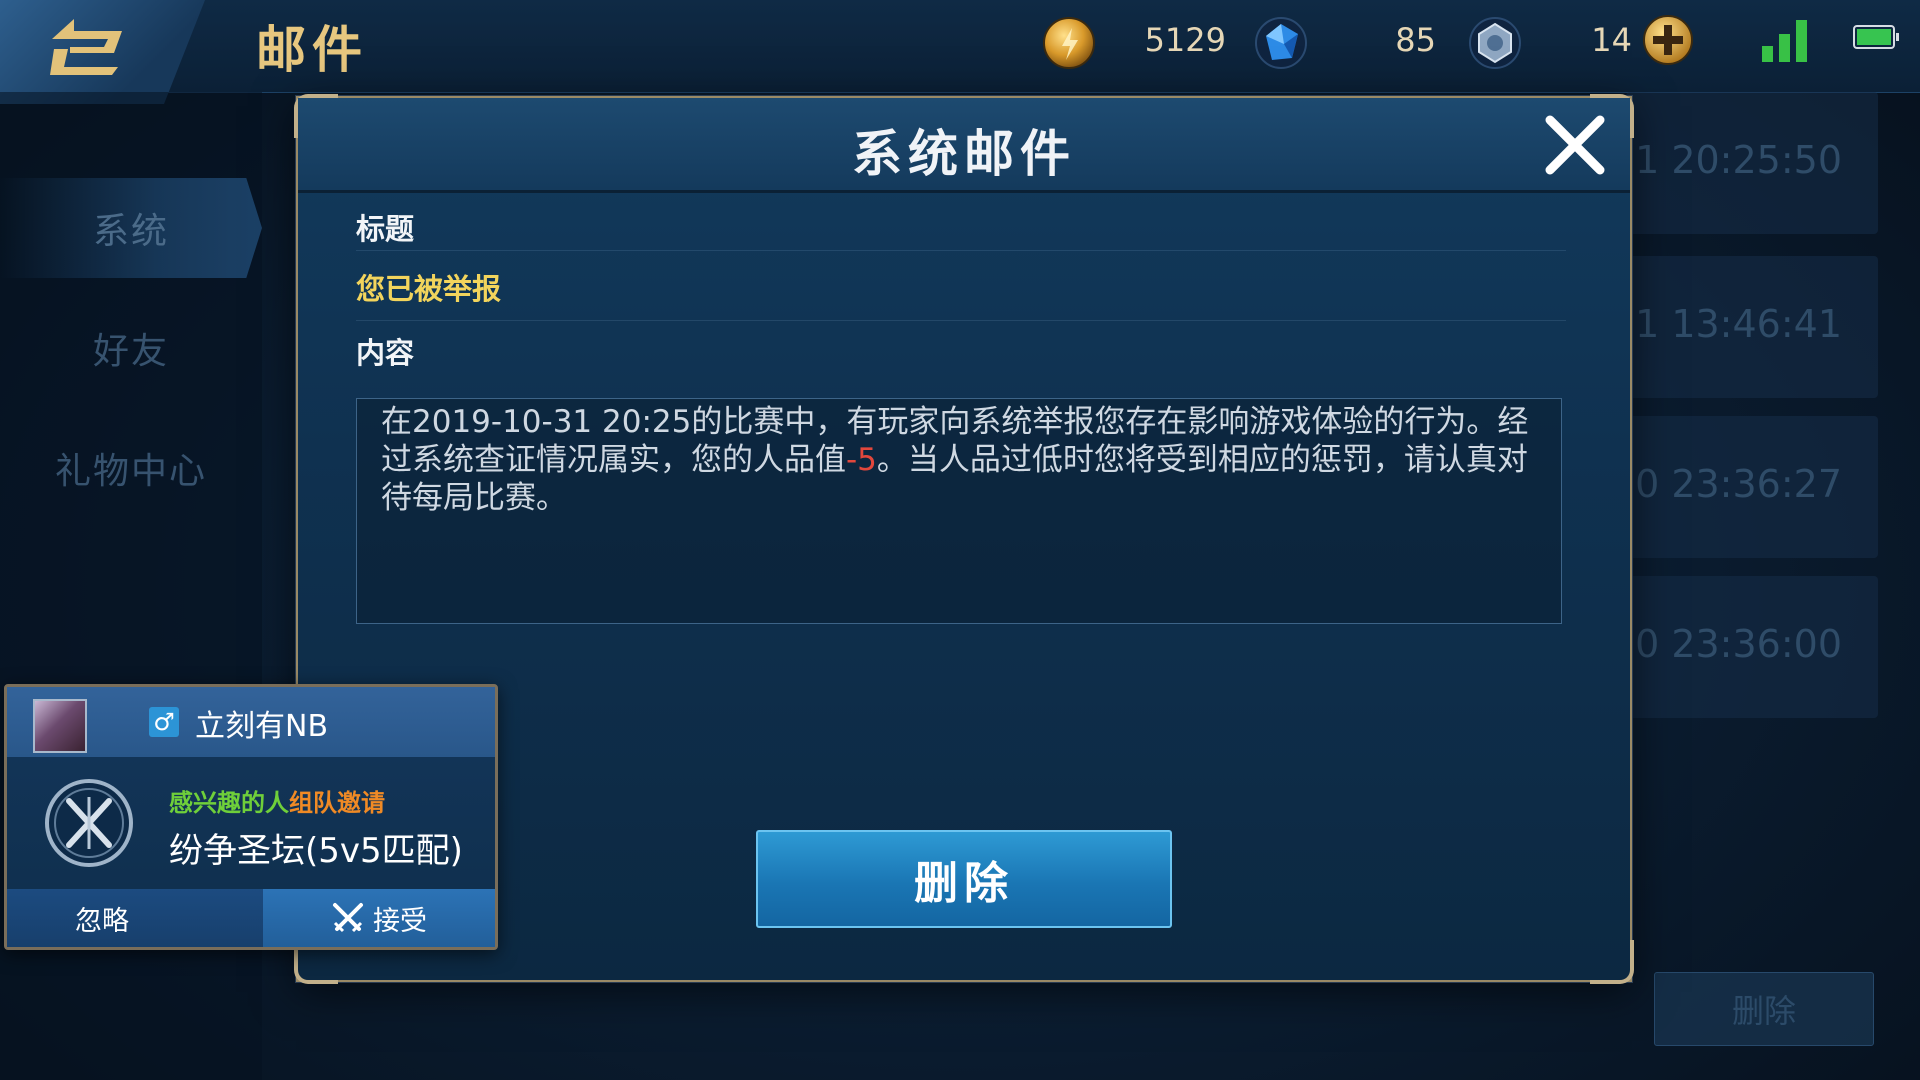 This screenshot has width=1920, height=1080. What do you see at coordinates (1185, 40) in the screenshot?
I see `gold-amount: 5129` at bounding box center [1185, 40].